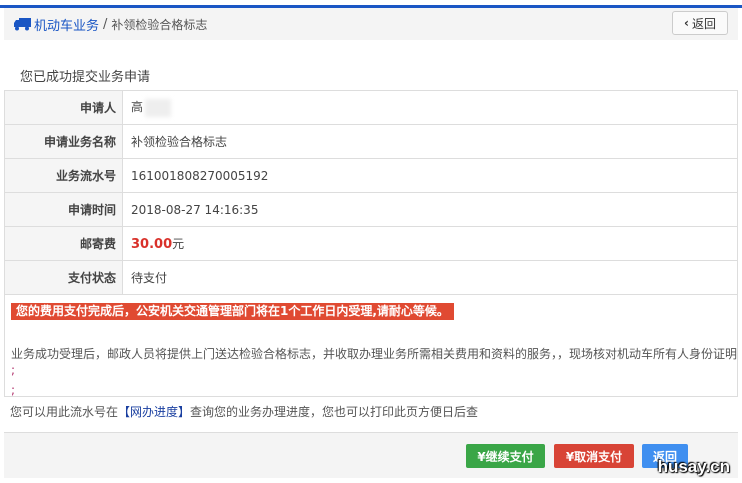 The image size is (742, 483). What do you see at coordinates (232, 311) in the screenshot?
I see `alert-notice: 您的费用支付完成后，公安机关交通管理部门将在1个工作日内受理,请耐心等候。` at bounding box center [232, 311].